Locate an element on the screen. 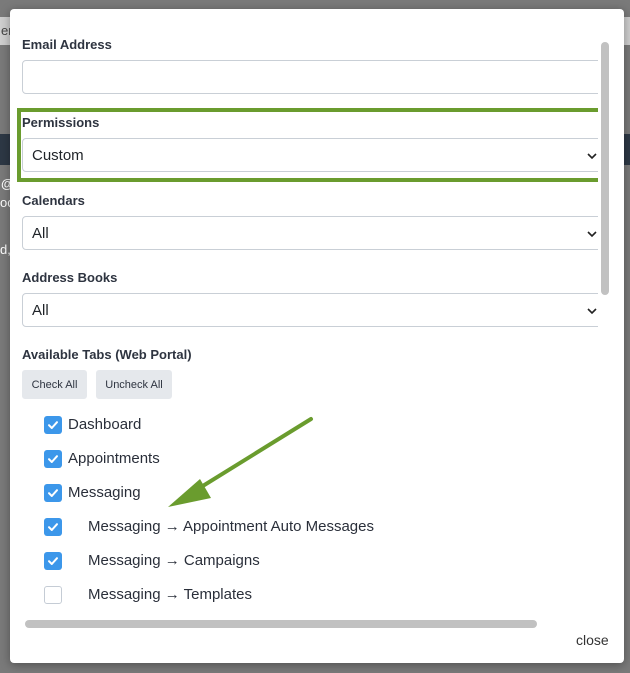 The height and width of the screenshot is (673, 630). vertical-scrollbar-thumb is located at coordinates (605, 168).